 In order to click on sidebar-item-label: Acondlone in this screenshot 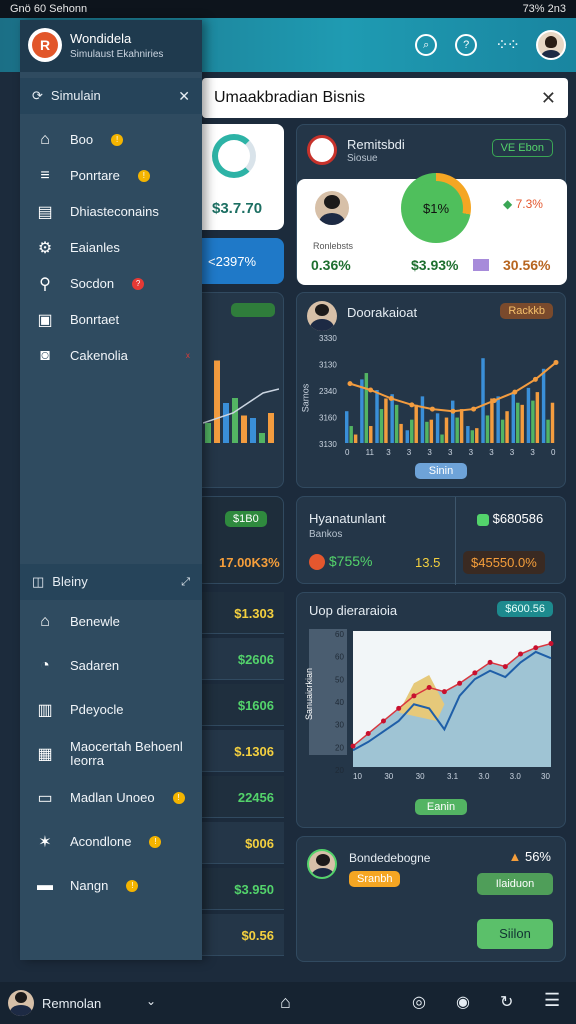, I will do `click(101, 841)`.